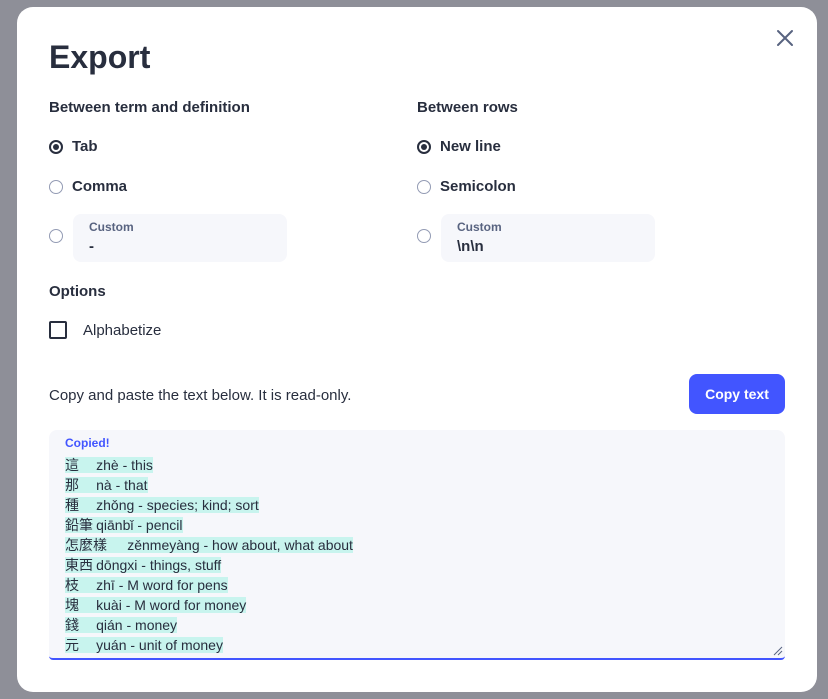 Image resolution: width=828 pixels, height=699 pixels. Describe the element at coordinates (121, 625) in the screenshot. I see `output-line: 錢 qián - money` at that location.